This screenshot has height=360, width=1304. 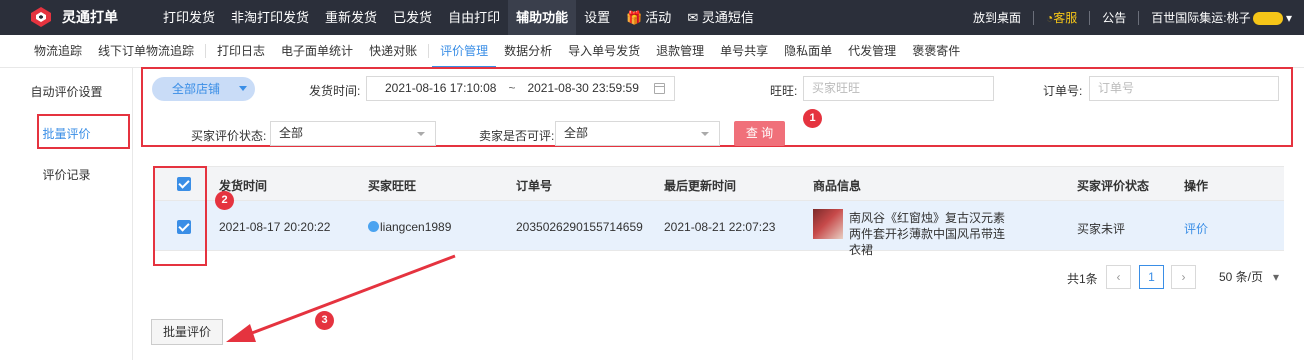 I want to click on user-name: 百世国际集运:桃子, so click(x=1201, y=18).